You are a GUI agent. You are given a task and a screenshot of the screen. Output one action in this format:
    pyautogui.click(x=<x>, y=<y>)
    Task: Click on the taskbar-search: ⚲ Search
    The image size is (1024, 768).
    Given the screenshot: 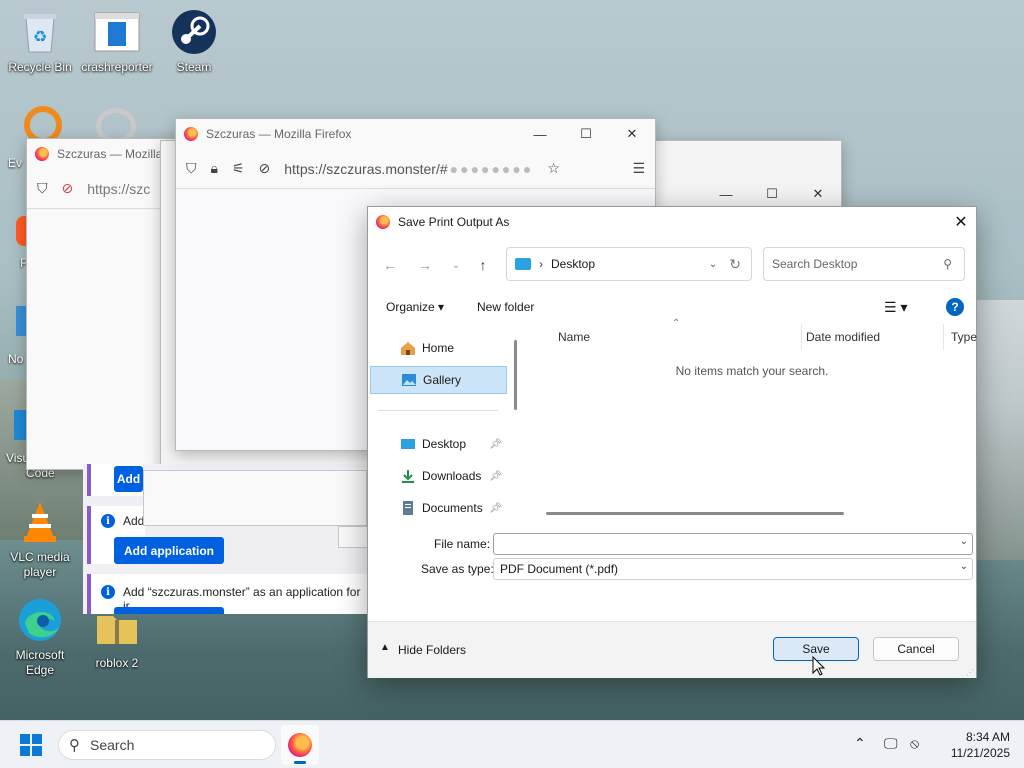 What is the action you would take?
    pyautogui.click(x=167, y=745)
    